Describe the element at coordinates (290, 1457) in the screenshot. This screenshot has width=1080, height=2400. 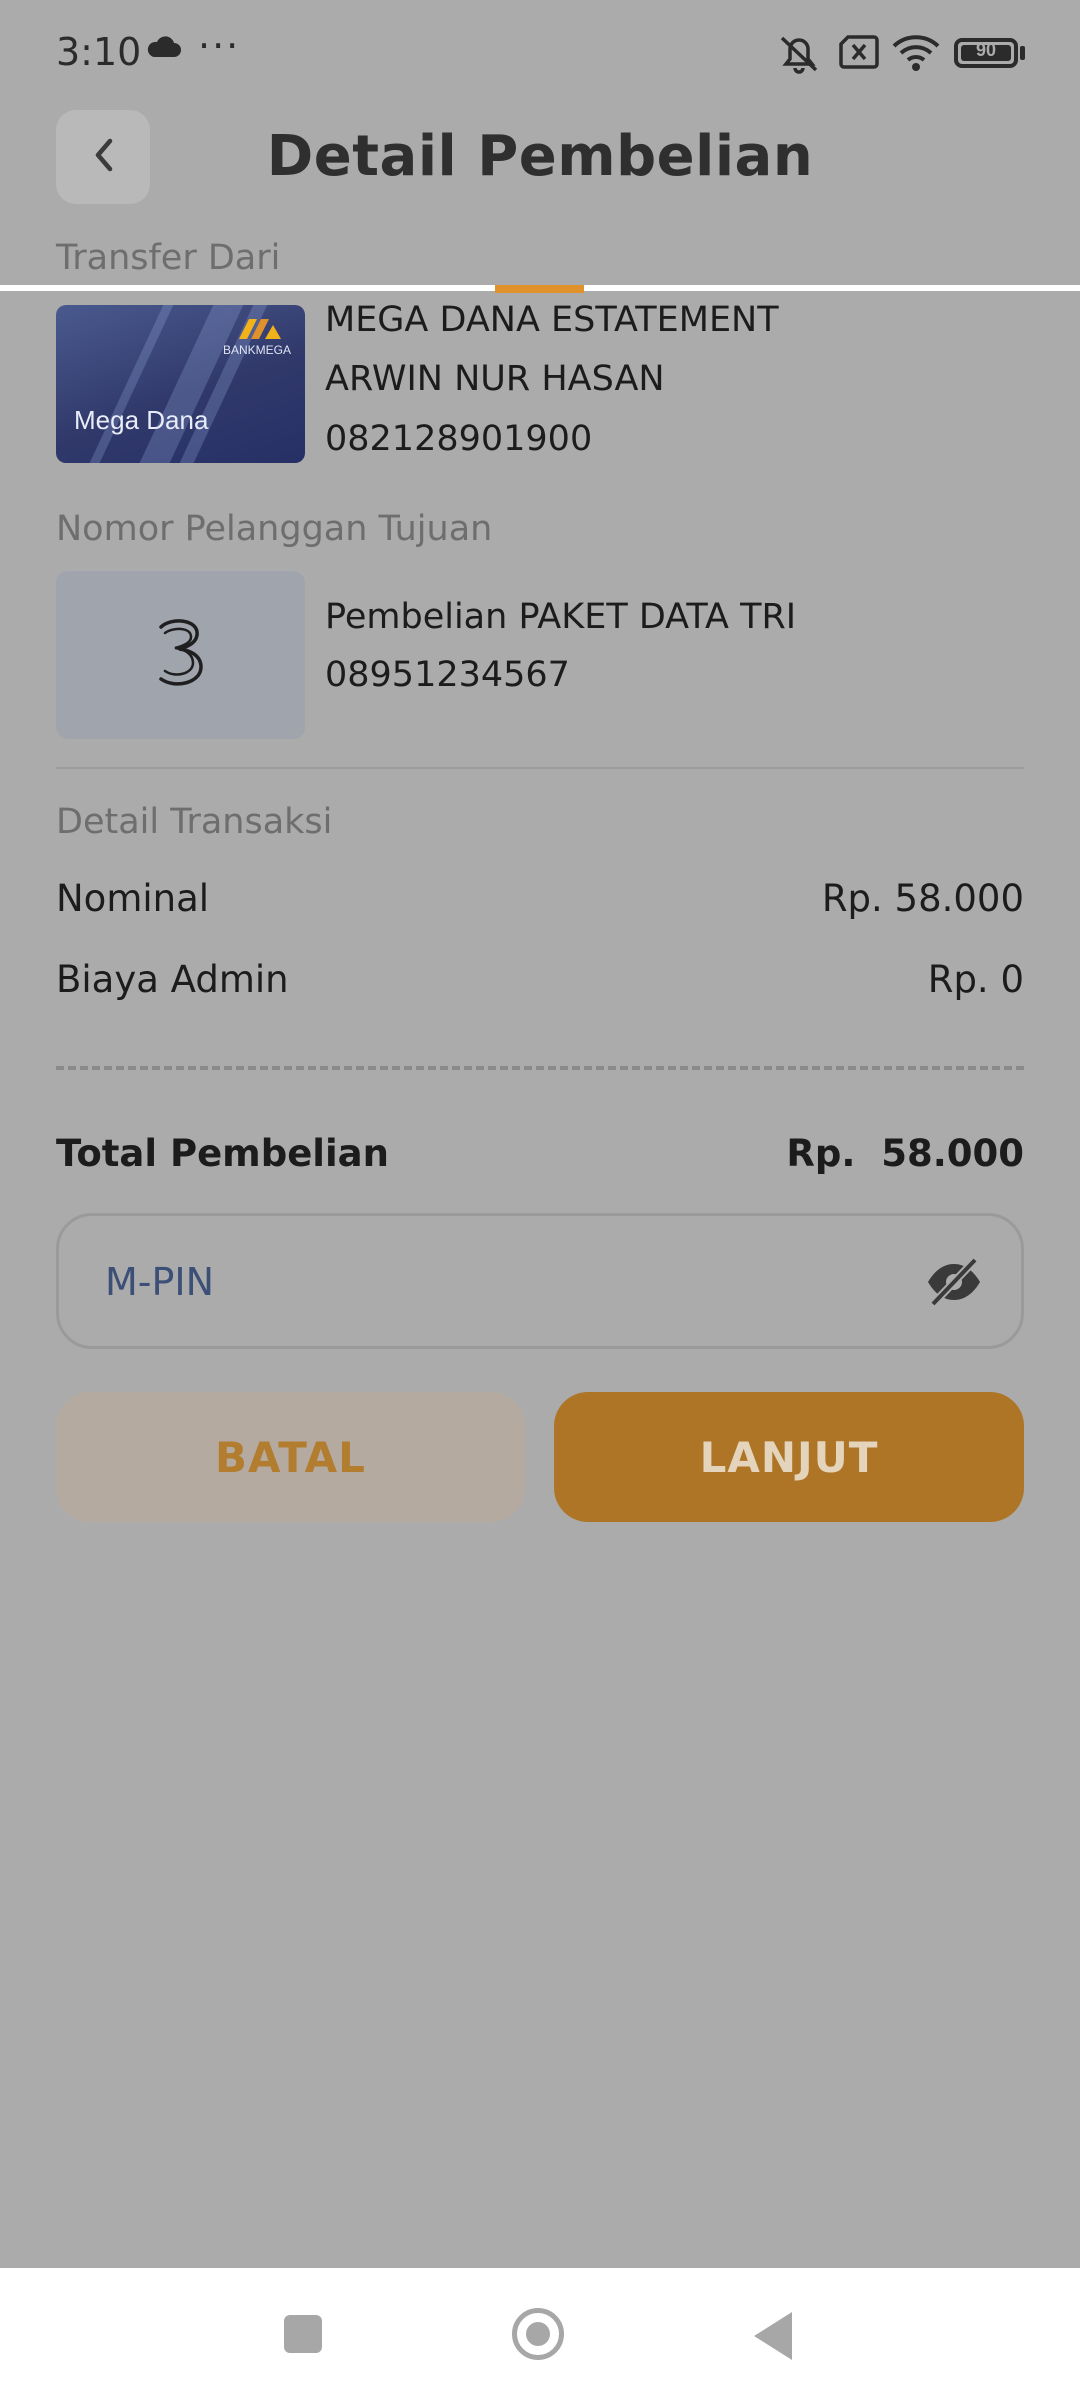
I see `cancel-button: BATAL` at that location.